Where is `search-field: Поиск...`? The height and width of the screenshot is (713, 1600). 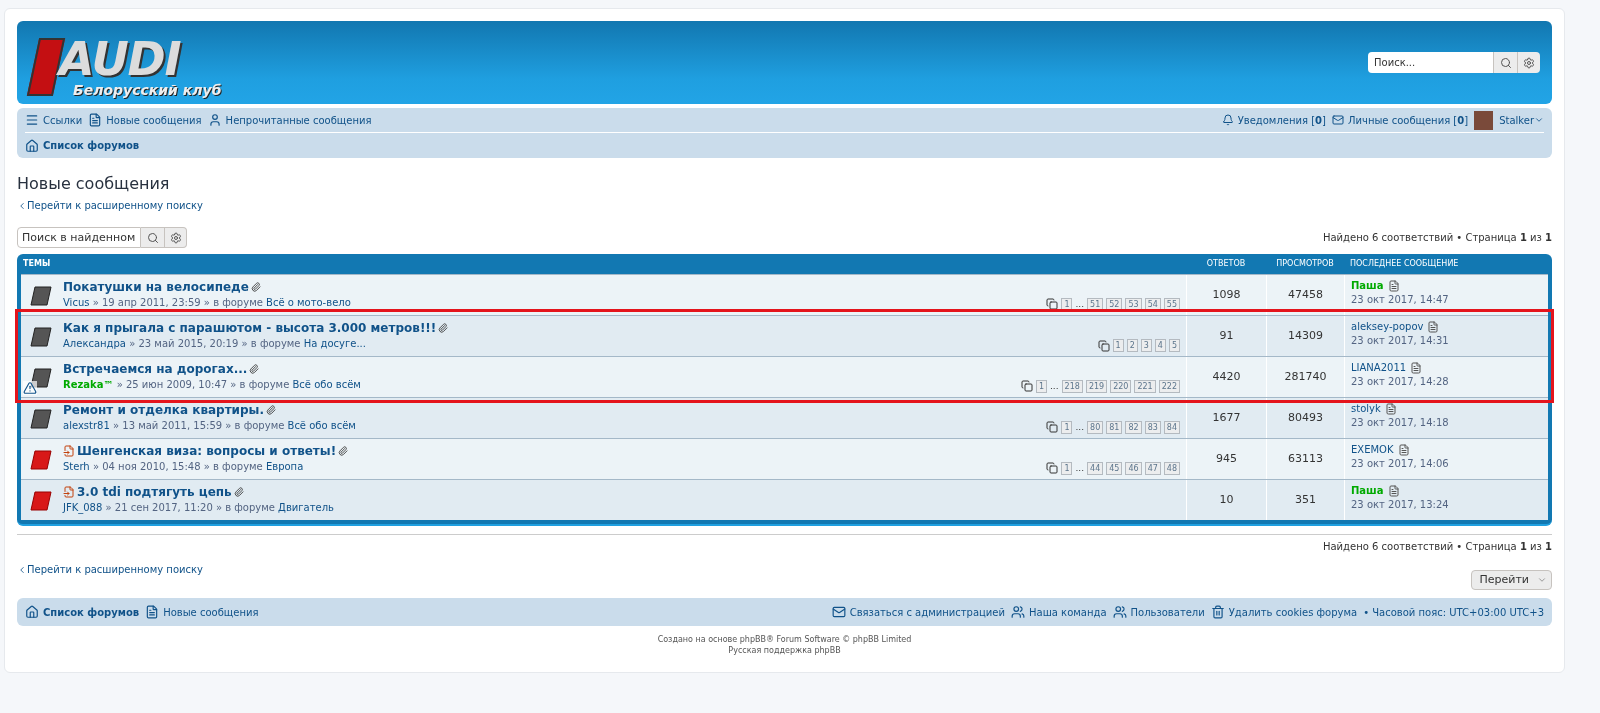 search-field: Поиск... is located at coordinates (1430, 62).